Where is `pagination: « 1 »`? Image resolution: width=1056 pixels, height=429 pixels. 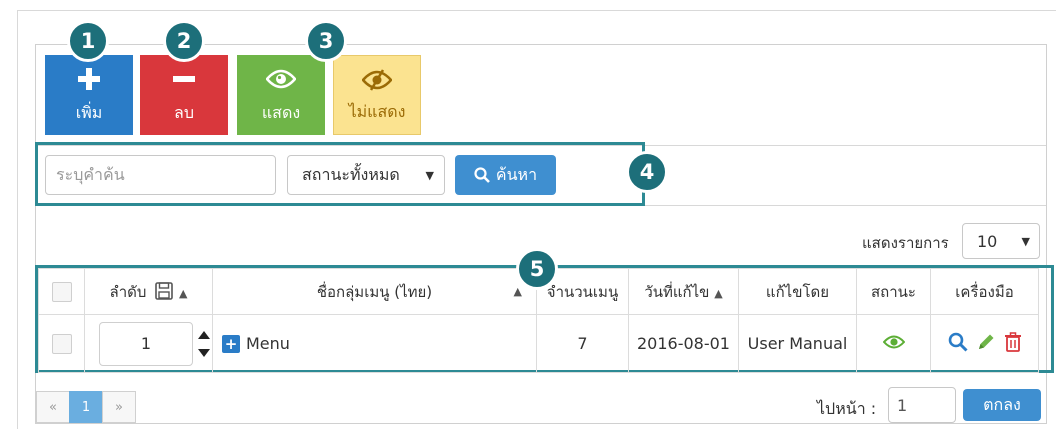 pagination: « 1 » is located at coordinates (86, 407).